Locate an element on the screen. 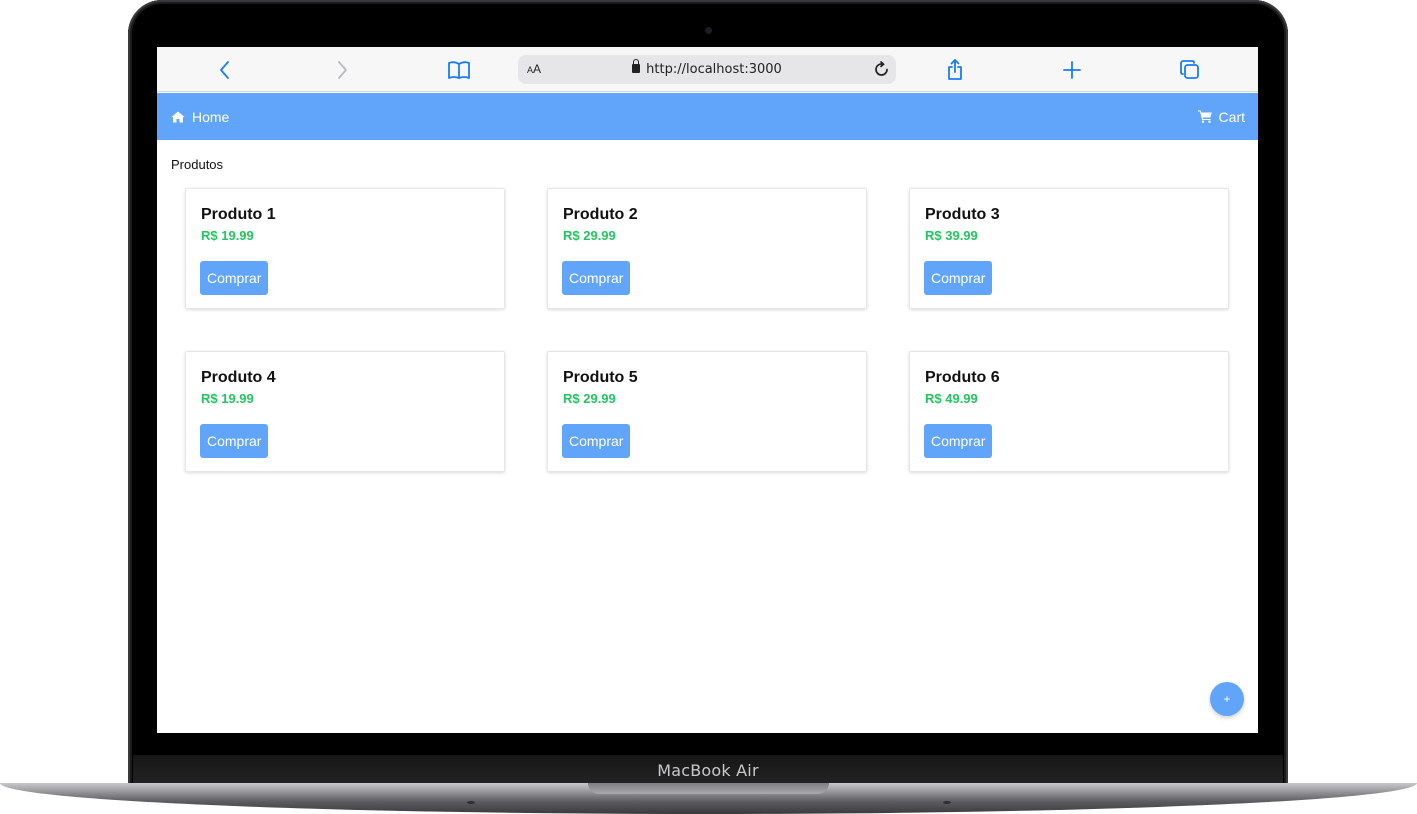 The image size is (1417, 814). product-card: Produto 6 R$ 49.99 Comprar is located at coordinates (1069, 411).